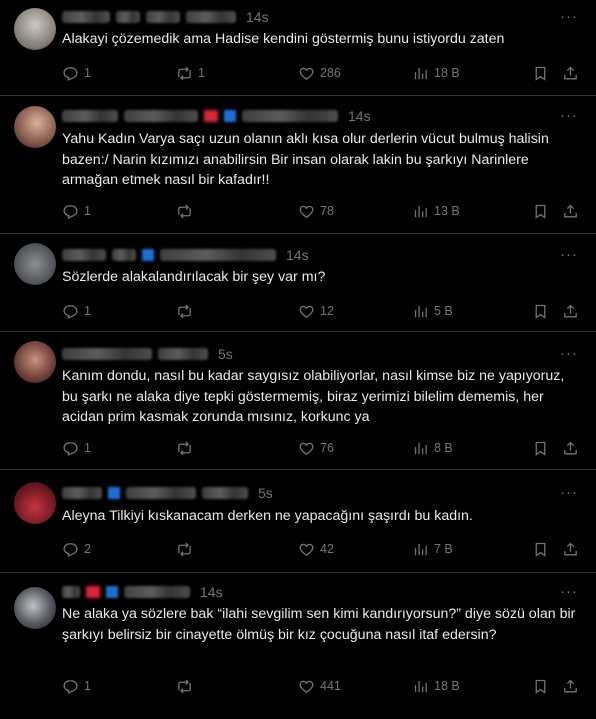  What do you see at coordinates (76, 549) in the screenshot?
I see `reply-button: 2` at bounding box center [76, 549].